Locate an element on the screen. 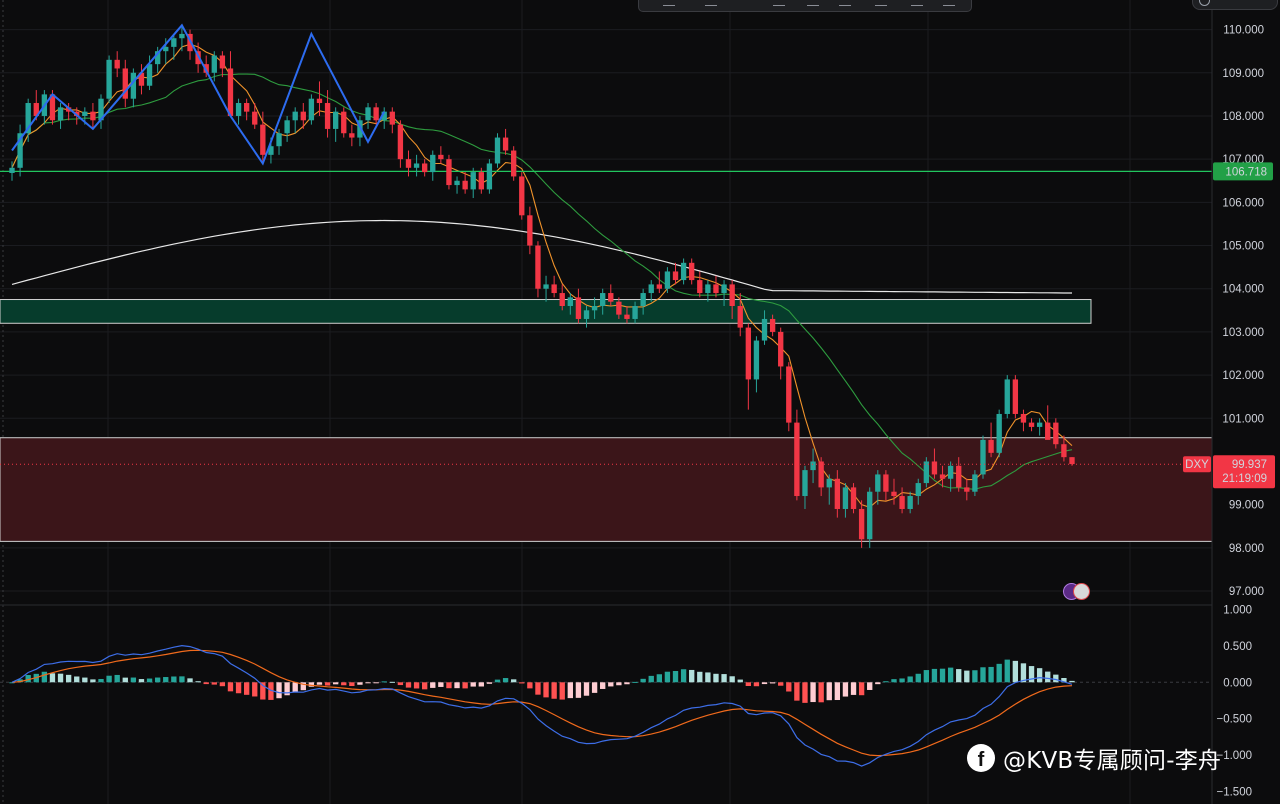 This screenshot has width=1280, height=804. add-alert-button is located at coordinates (1235, 5).